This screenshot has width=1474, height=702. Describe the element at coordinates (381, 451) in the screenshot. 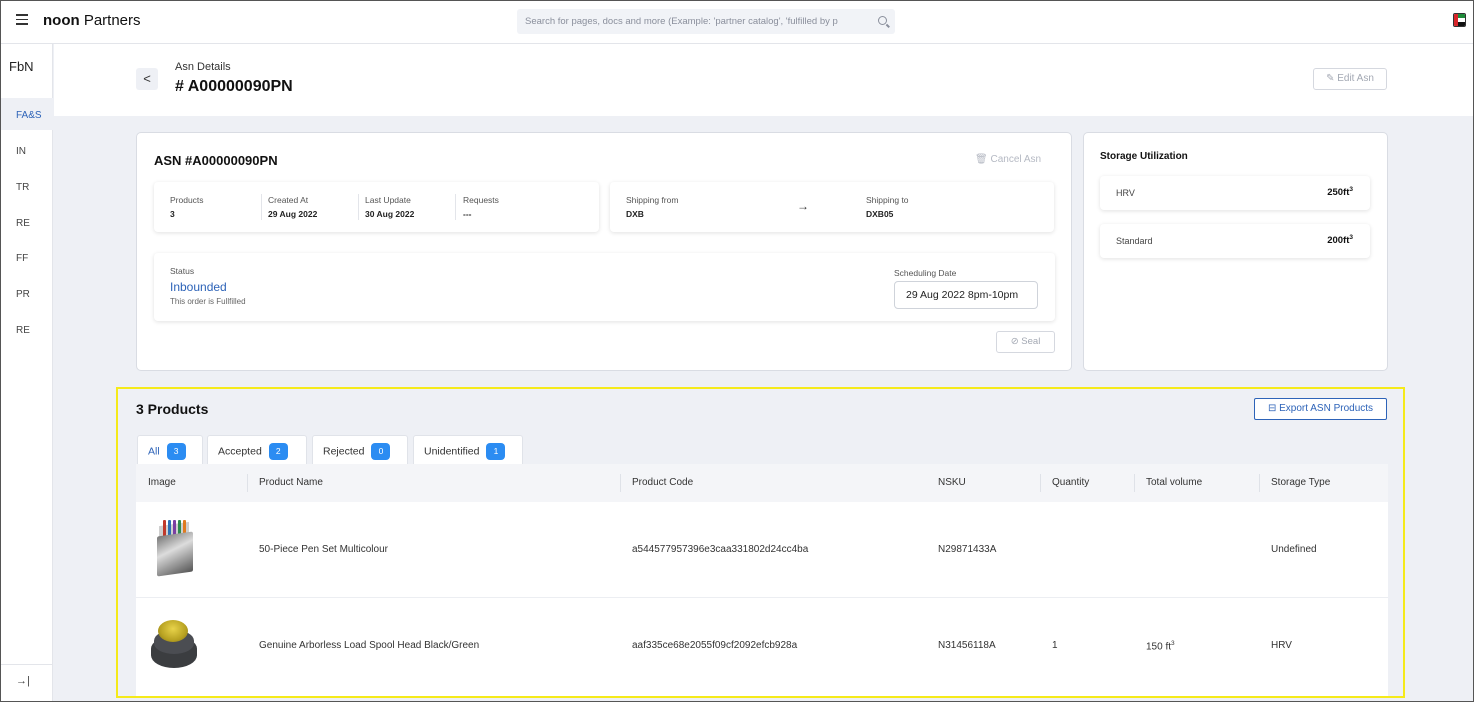

I see `count-badge: 0` at that location.